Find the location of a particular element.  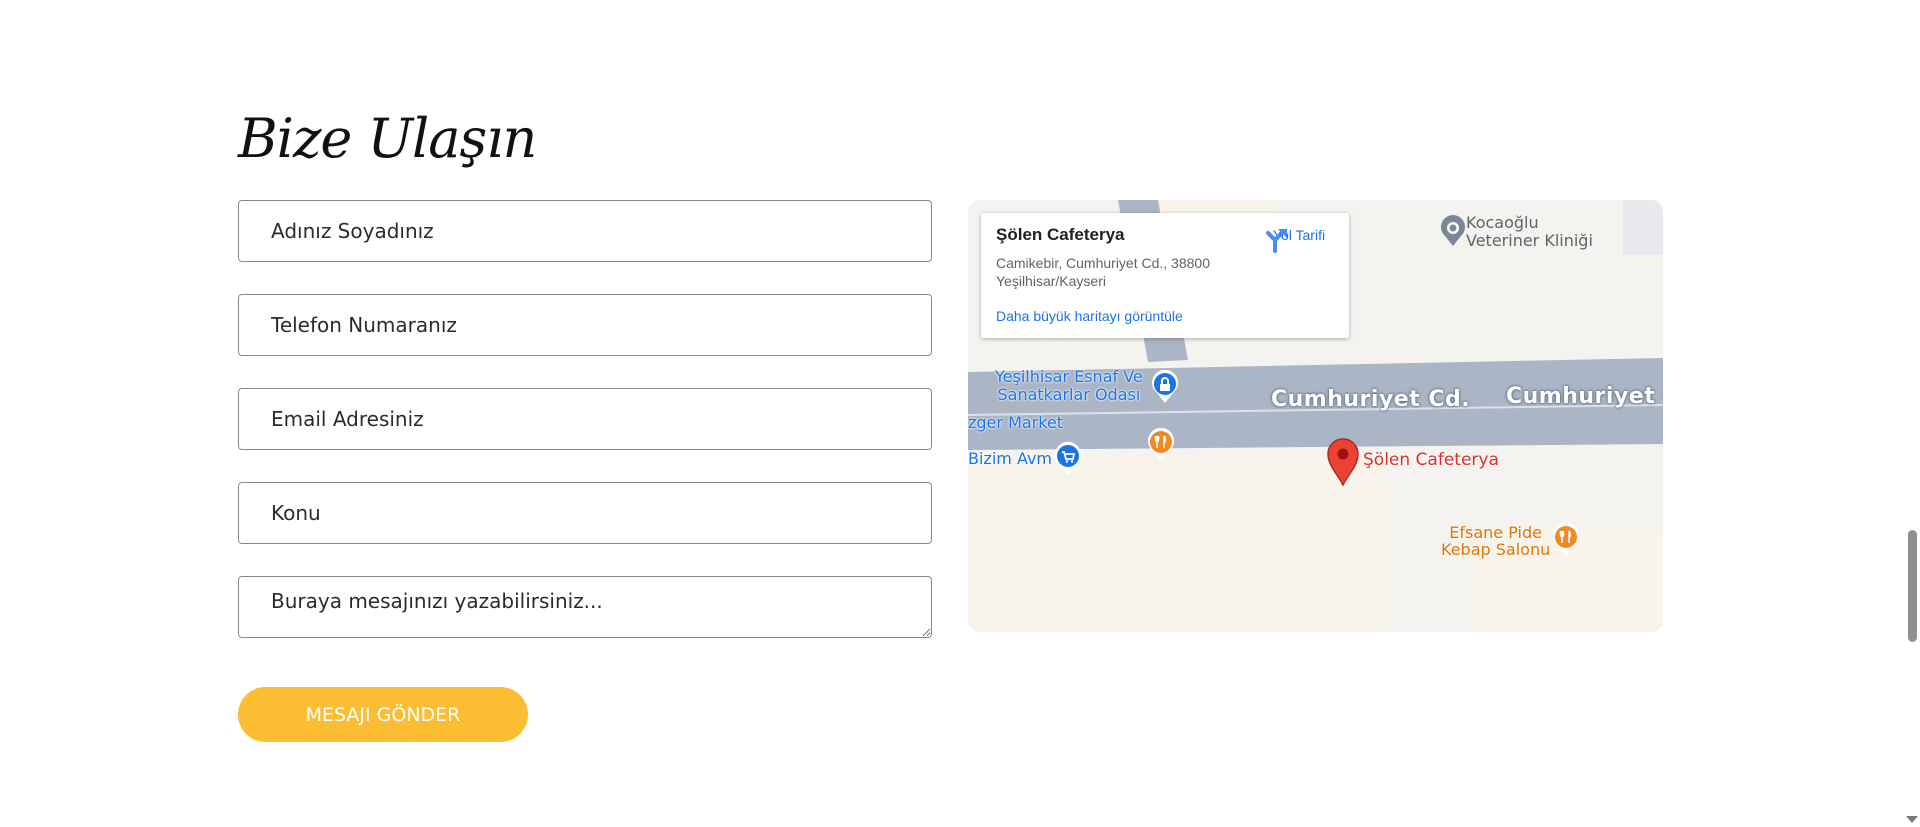

vet-clinic-label: Kocaoğlu Veteriner Kliniği is located at coordinates (1529, 232).